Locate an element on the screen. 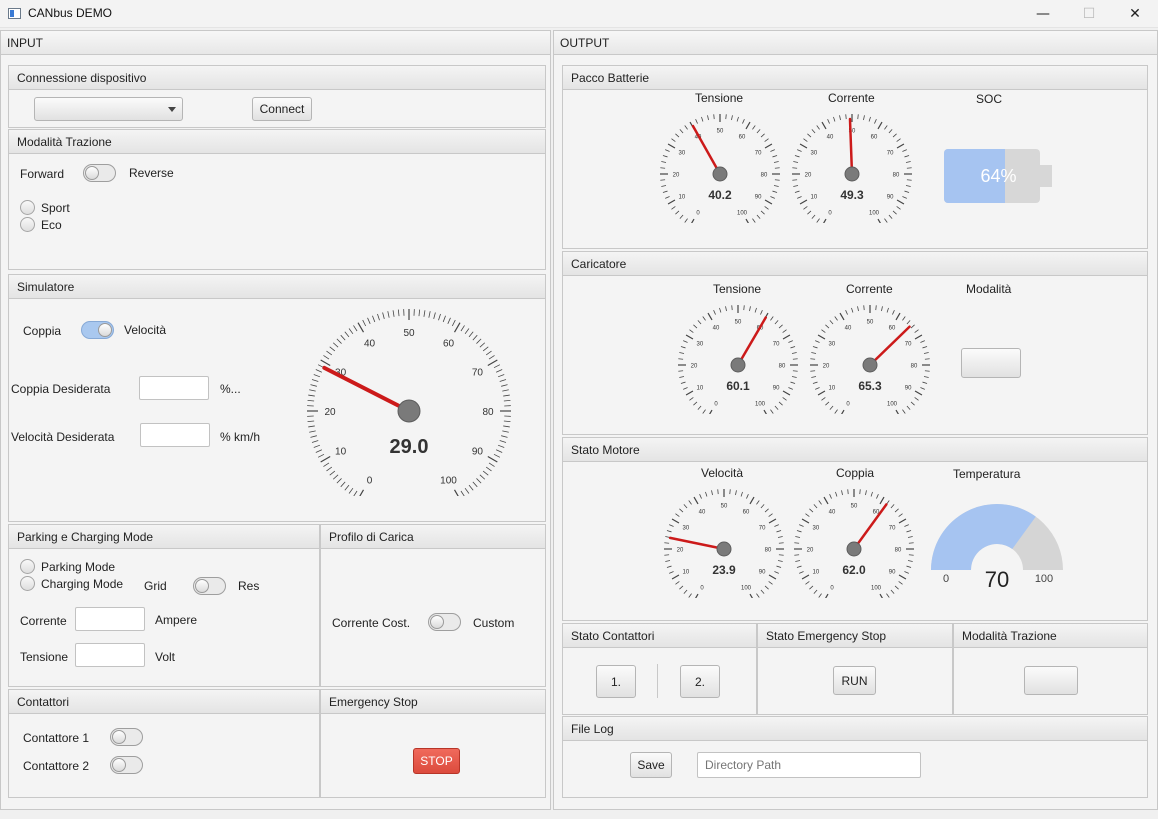  contattore-1-toggle is located at coordinates (126, 737).